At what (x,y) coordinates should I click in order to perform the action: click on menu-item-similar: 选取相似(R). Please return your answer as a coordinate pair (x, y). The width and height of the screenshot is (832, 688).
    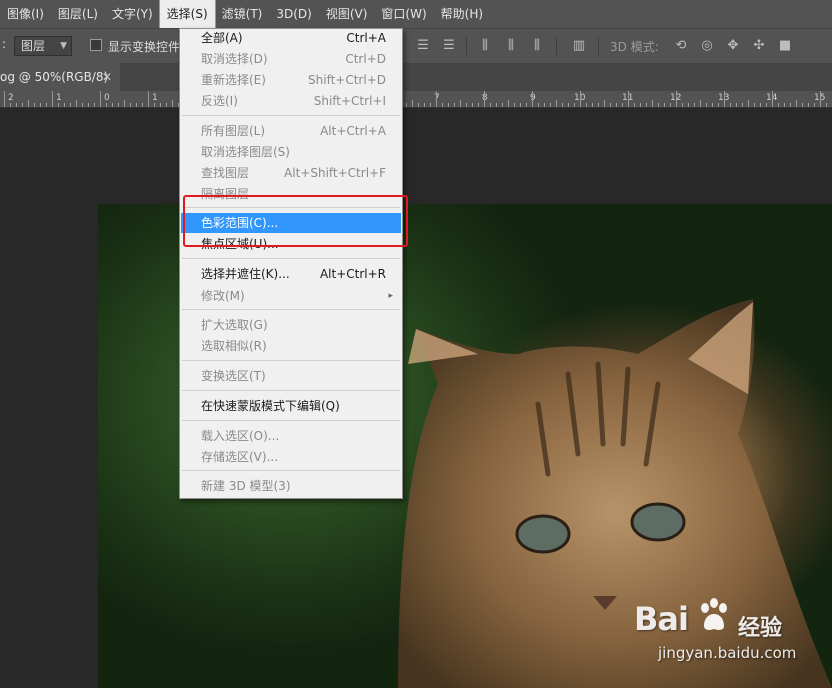
    Looking at the image, I should click on (291, 346).